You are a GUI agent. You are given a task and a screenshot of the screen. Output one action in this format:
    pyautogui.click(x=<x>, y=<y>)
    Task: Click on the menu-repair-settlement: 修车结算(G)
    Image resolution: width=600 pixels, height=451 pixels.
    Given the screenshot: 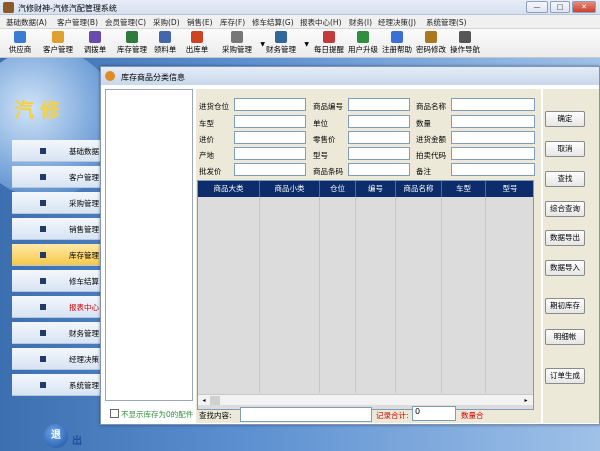 What is the action you would take?
    pyautogui.click(x=273, y=22)
    